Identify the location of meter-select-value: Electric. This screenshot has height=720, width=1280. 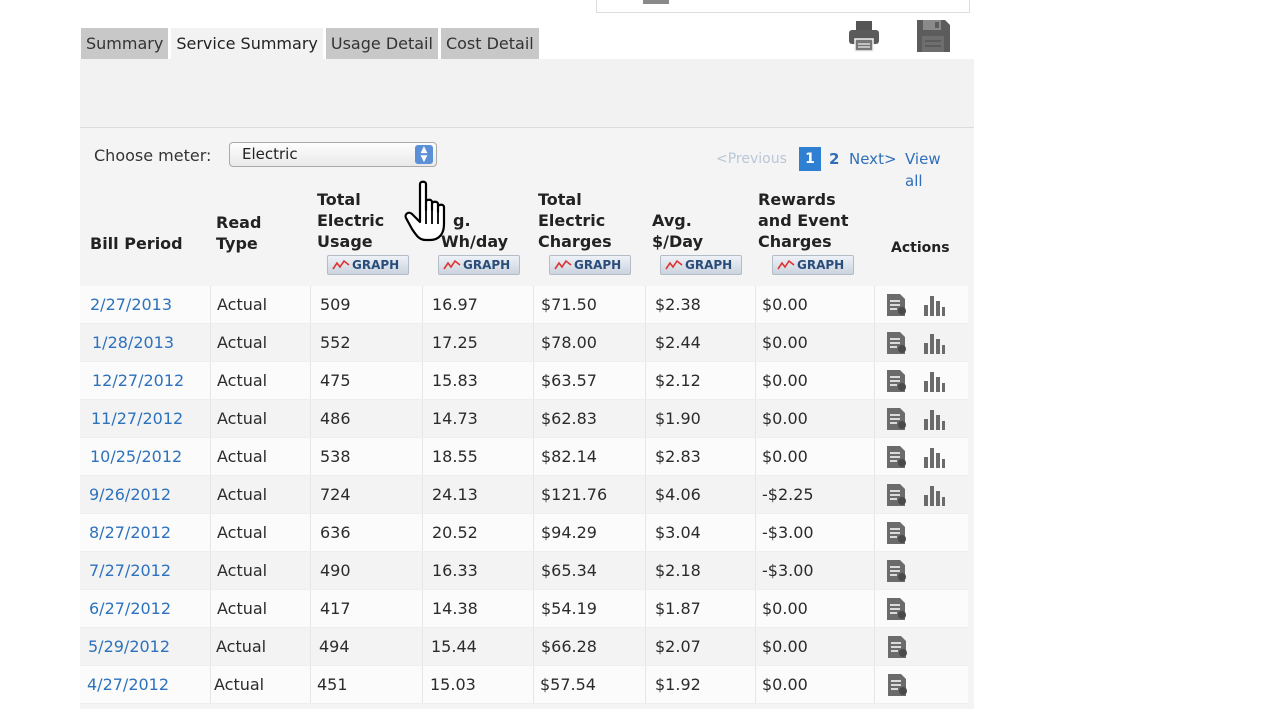
(270, 154).